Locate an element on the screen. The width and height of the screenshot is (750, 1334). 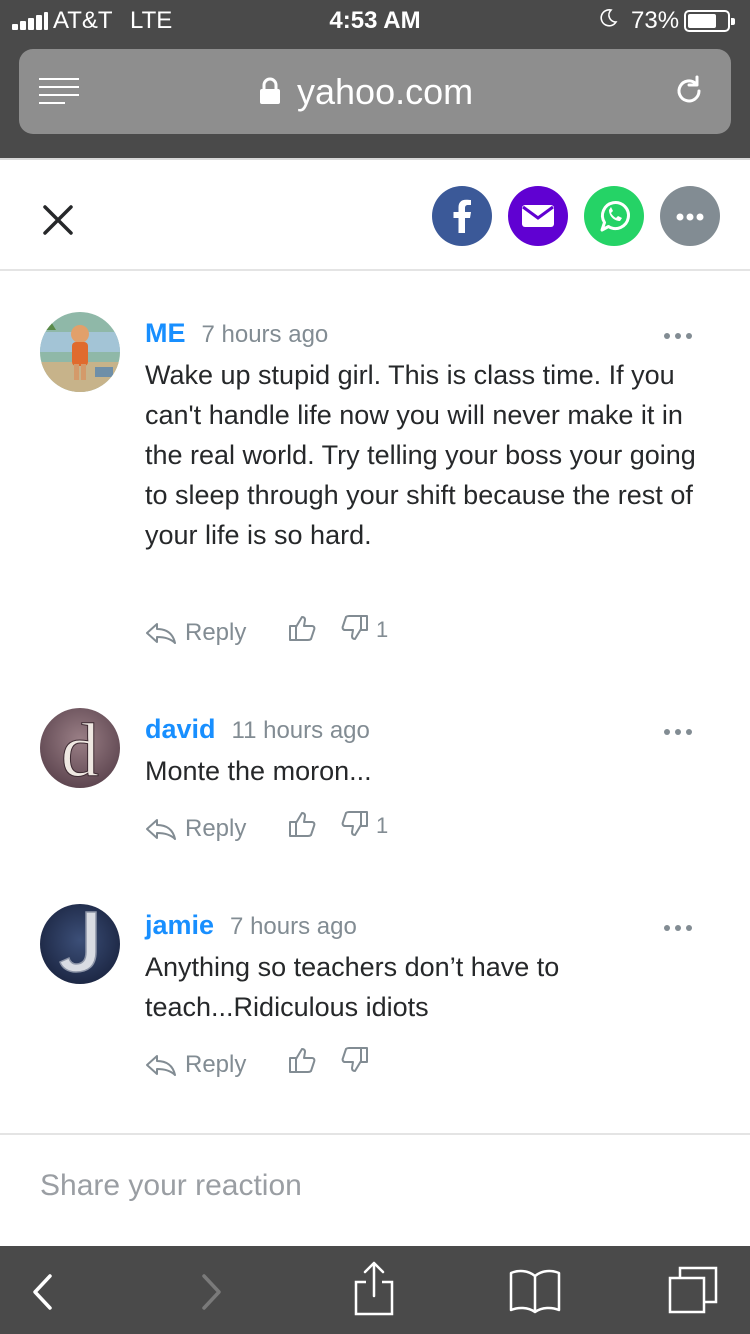
letter-j-avatar is located at coordinates (80, 944).